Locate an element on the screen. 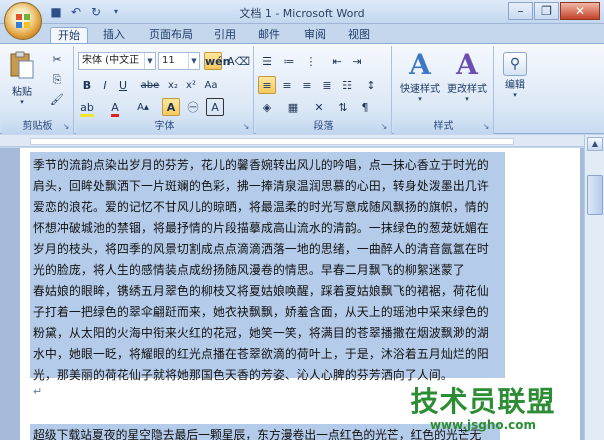 Image resolution: width=604 pixels, height=440 pixels. quick-styles-icon: A is located at coordinates (420, 64).